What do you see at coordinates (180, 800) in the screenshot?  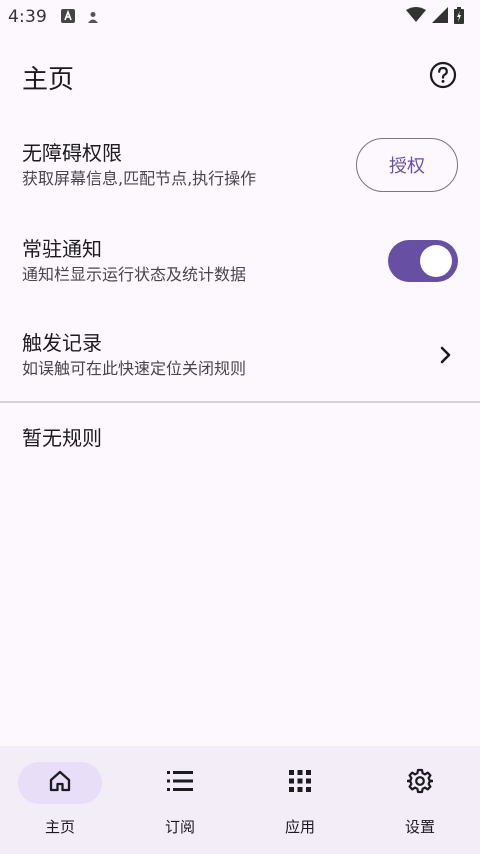 I see `nav-item-subscriptions: 订阅` at bounding box center [180, 800].